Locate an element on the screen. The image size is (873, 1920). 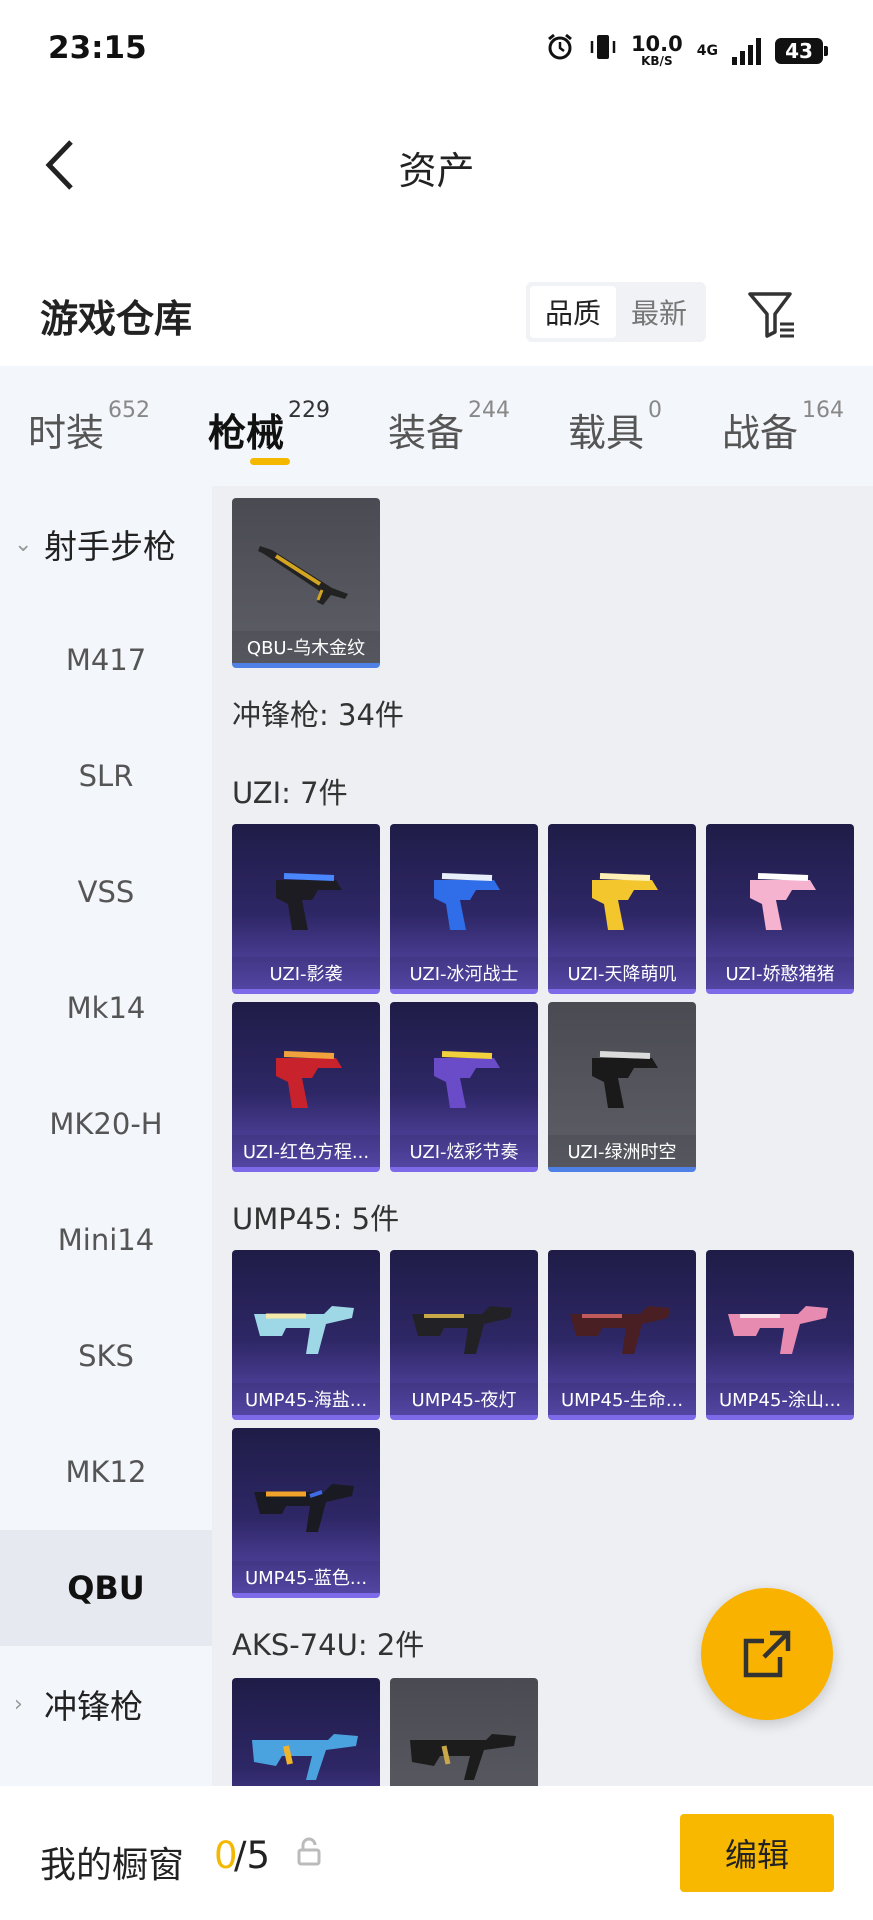
network-type: 4G is located at coordinates (707, 50).